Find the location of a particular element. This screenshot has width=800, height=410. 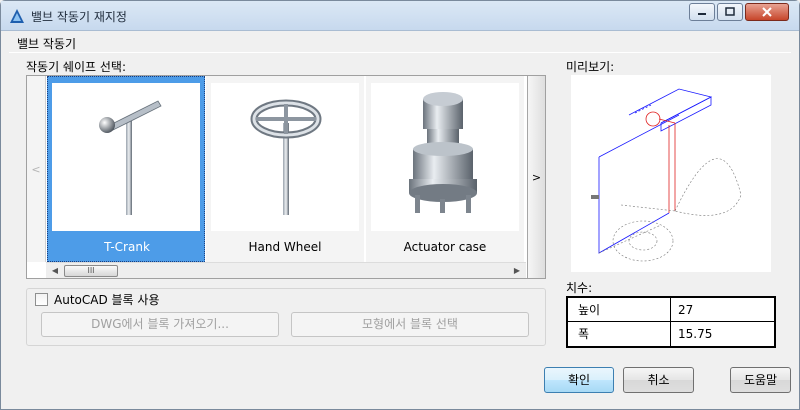

grip-icon: III is located at coordinates (91, 270).